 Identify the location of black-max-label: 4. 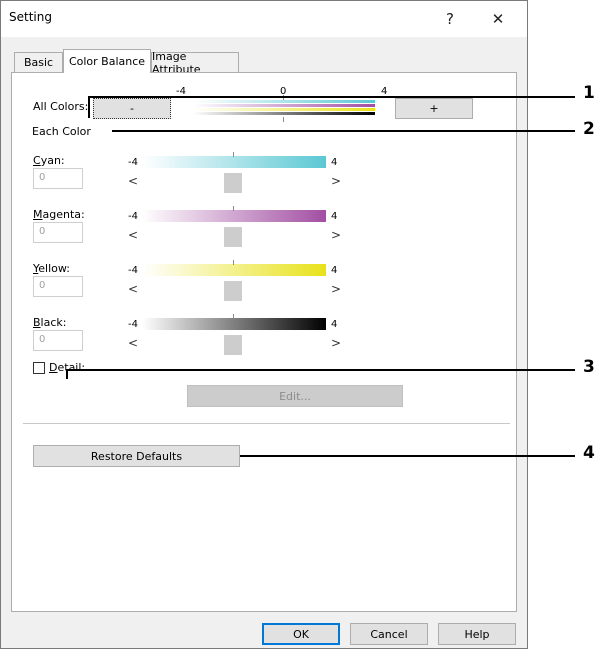
(334, 324).